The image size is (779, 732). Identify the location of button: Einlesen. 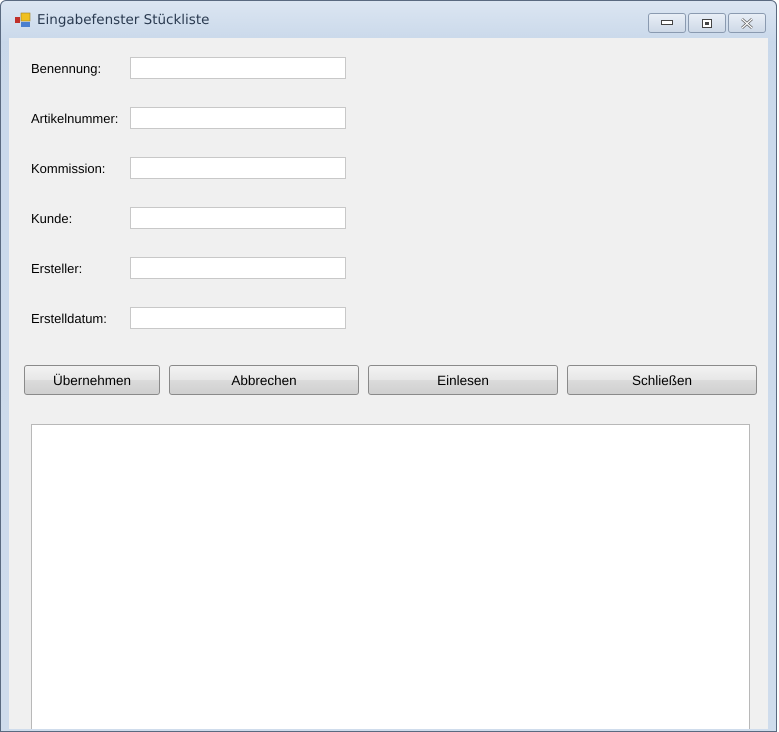
(463, 380).